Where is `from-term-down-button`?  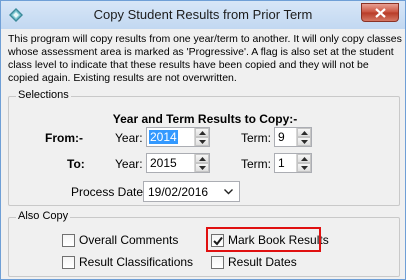 from-term-down-button is located at coordinates (304, 141).